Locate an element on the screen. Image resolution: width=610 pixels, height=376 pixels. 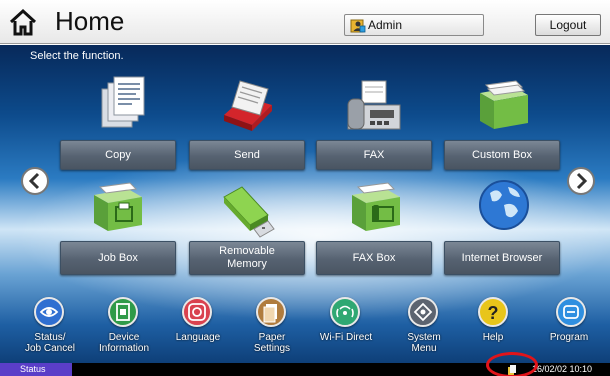
home-icon is located at coordinates (23, 22).